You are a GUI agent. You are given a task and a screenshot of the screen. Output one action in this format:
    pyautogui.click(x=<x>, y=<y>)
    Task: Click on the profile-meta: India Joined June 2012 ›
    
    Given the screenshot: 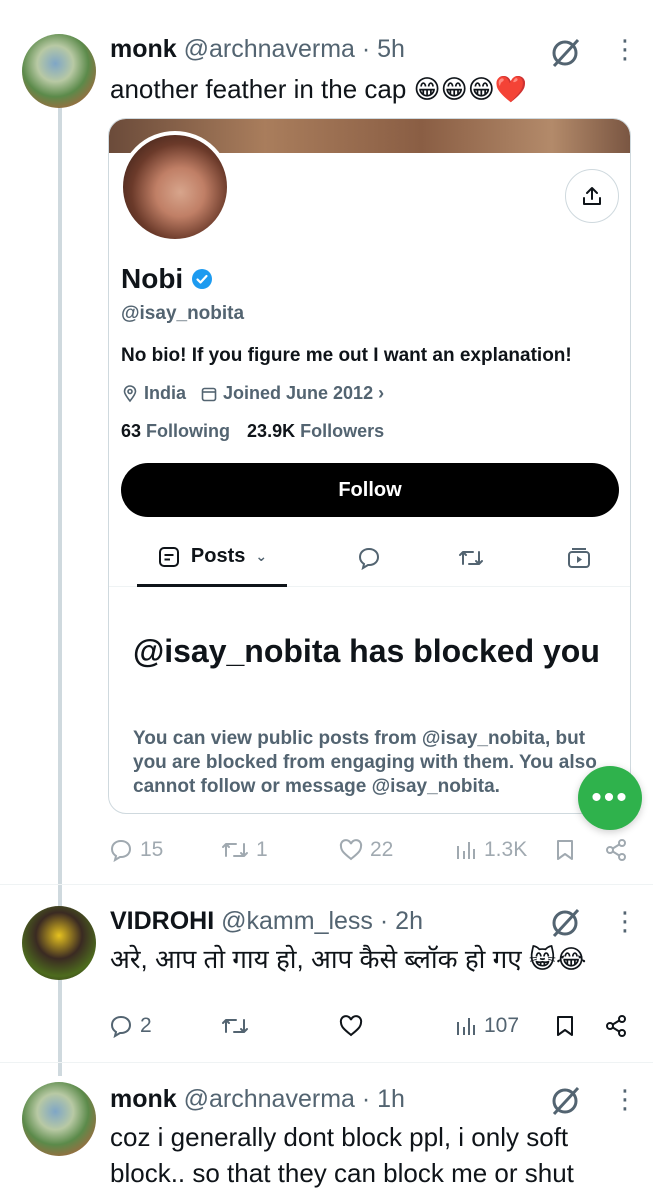 What is the action you would take?
    pyautogui.click(x=252, y=393)
    